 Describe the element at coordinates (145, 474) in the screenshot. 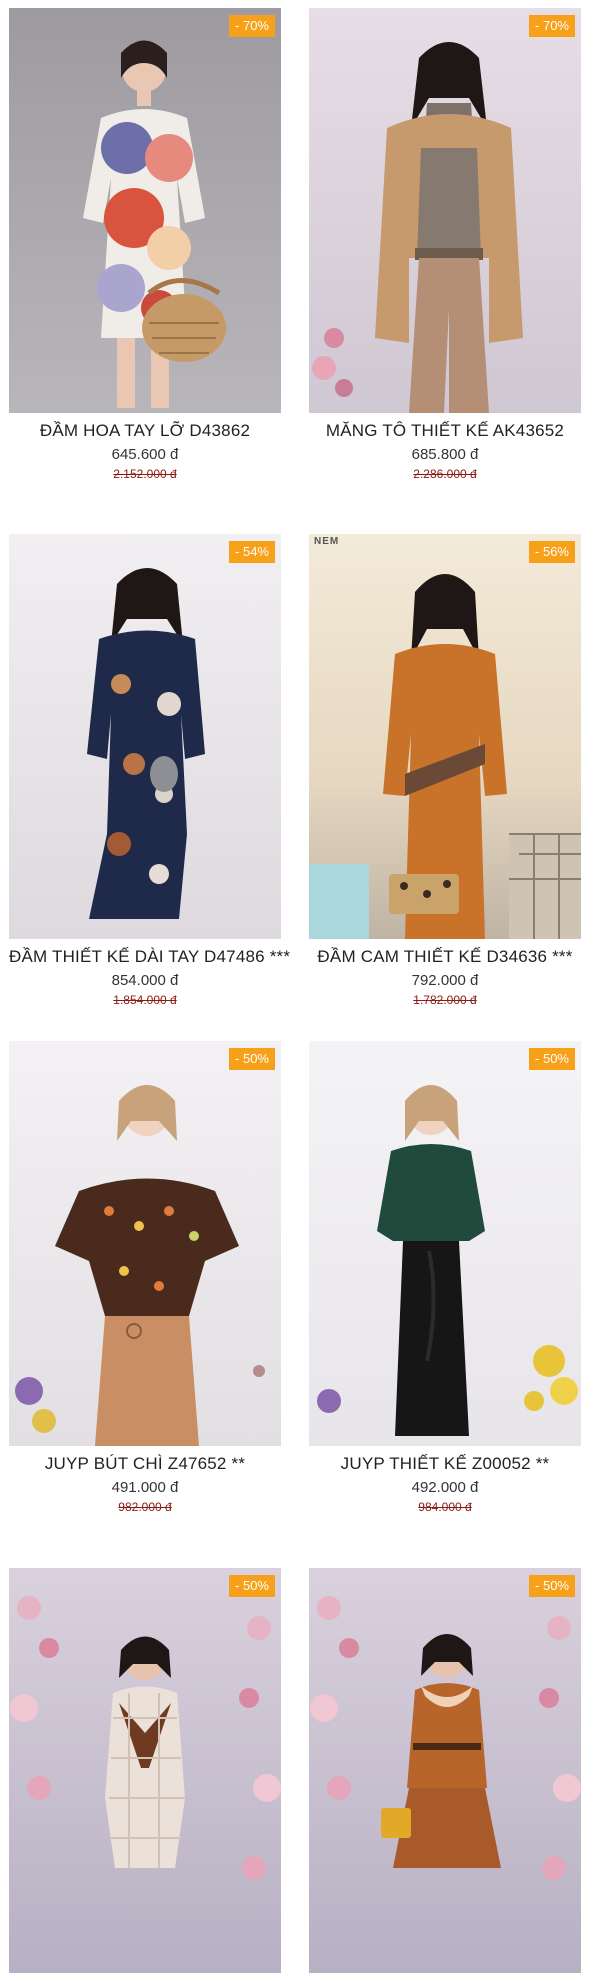

I see `product-old-price: 2.152.000 đ` at that location.